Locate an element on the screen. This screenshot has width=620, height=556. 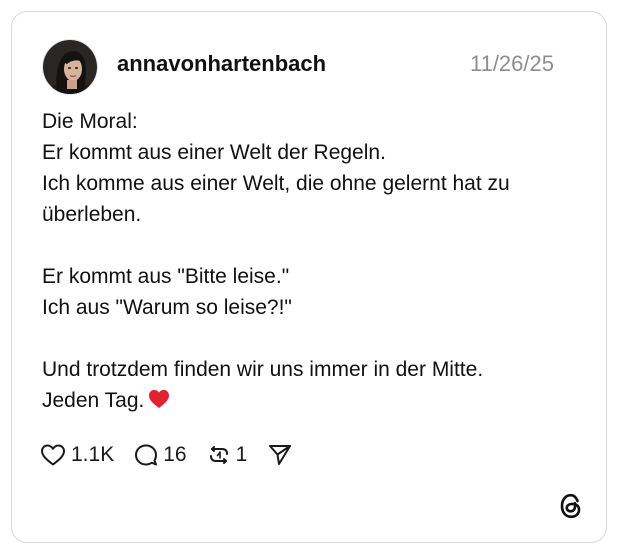
avatar-image is located at coordinates (70, 67).